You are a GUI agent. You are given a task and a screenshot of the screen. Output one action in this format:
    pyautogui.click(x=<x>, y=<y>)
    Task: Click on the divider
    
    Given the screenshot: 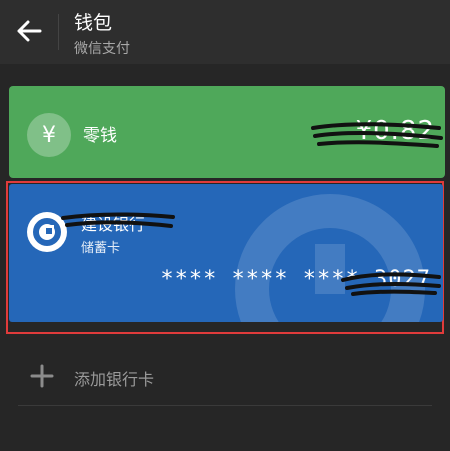 What is the action you would take?
    pyautogui.click(x=225, y=405)
    